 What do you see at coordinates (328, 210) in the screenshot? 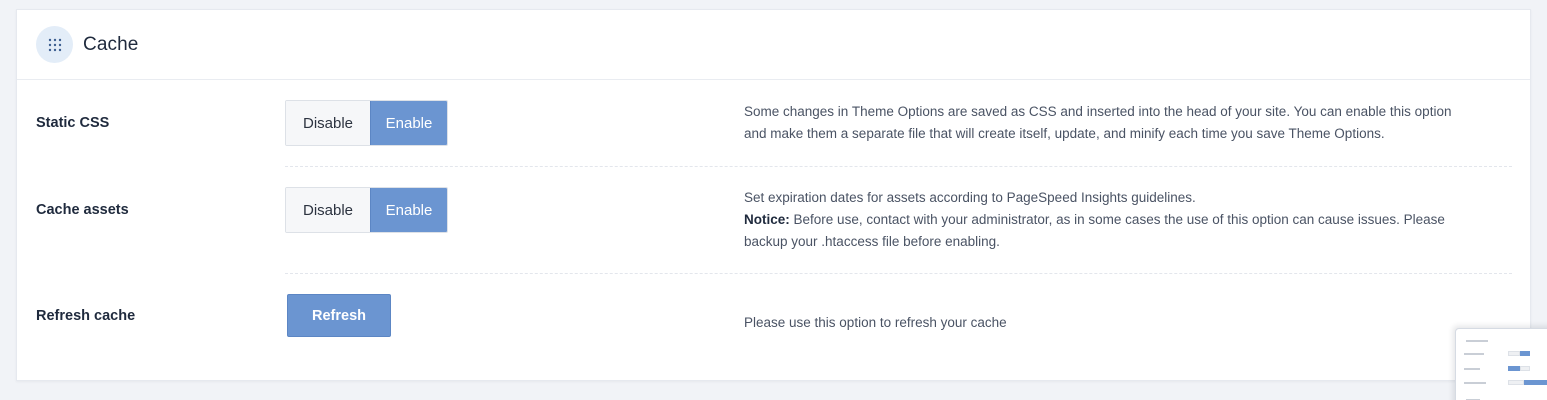
I see `cache-assets-disable-button: Disable` at bounding box center [328, 210].